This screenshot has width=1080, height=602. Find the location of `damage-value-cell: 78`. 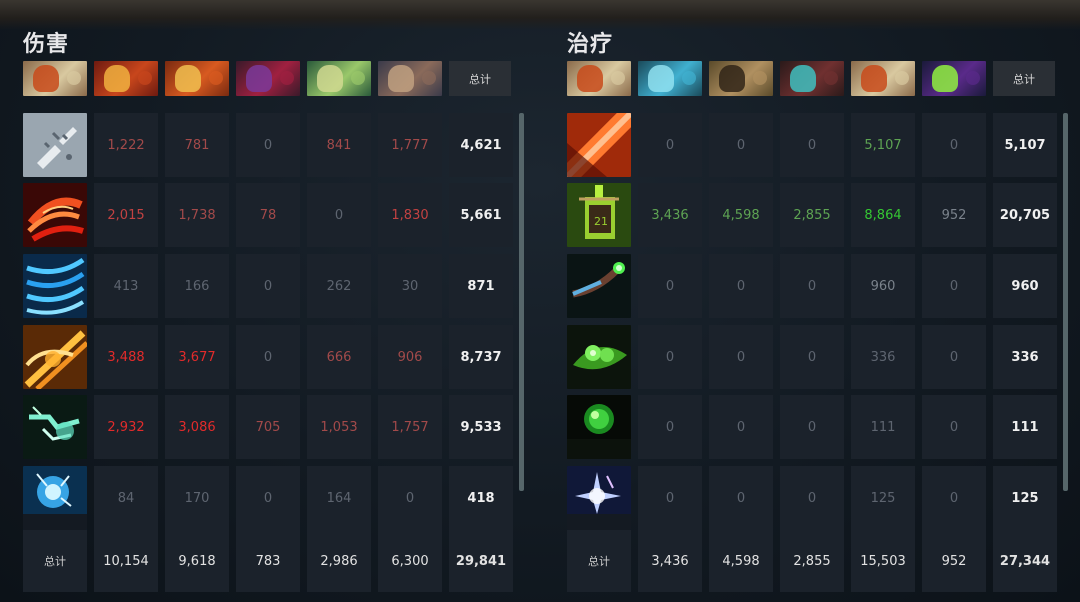

damage-value-cell: 78 is located at coordinates (268, 215).